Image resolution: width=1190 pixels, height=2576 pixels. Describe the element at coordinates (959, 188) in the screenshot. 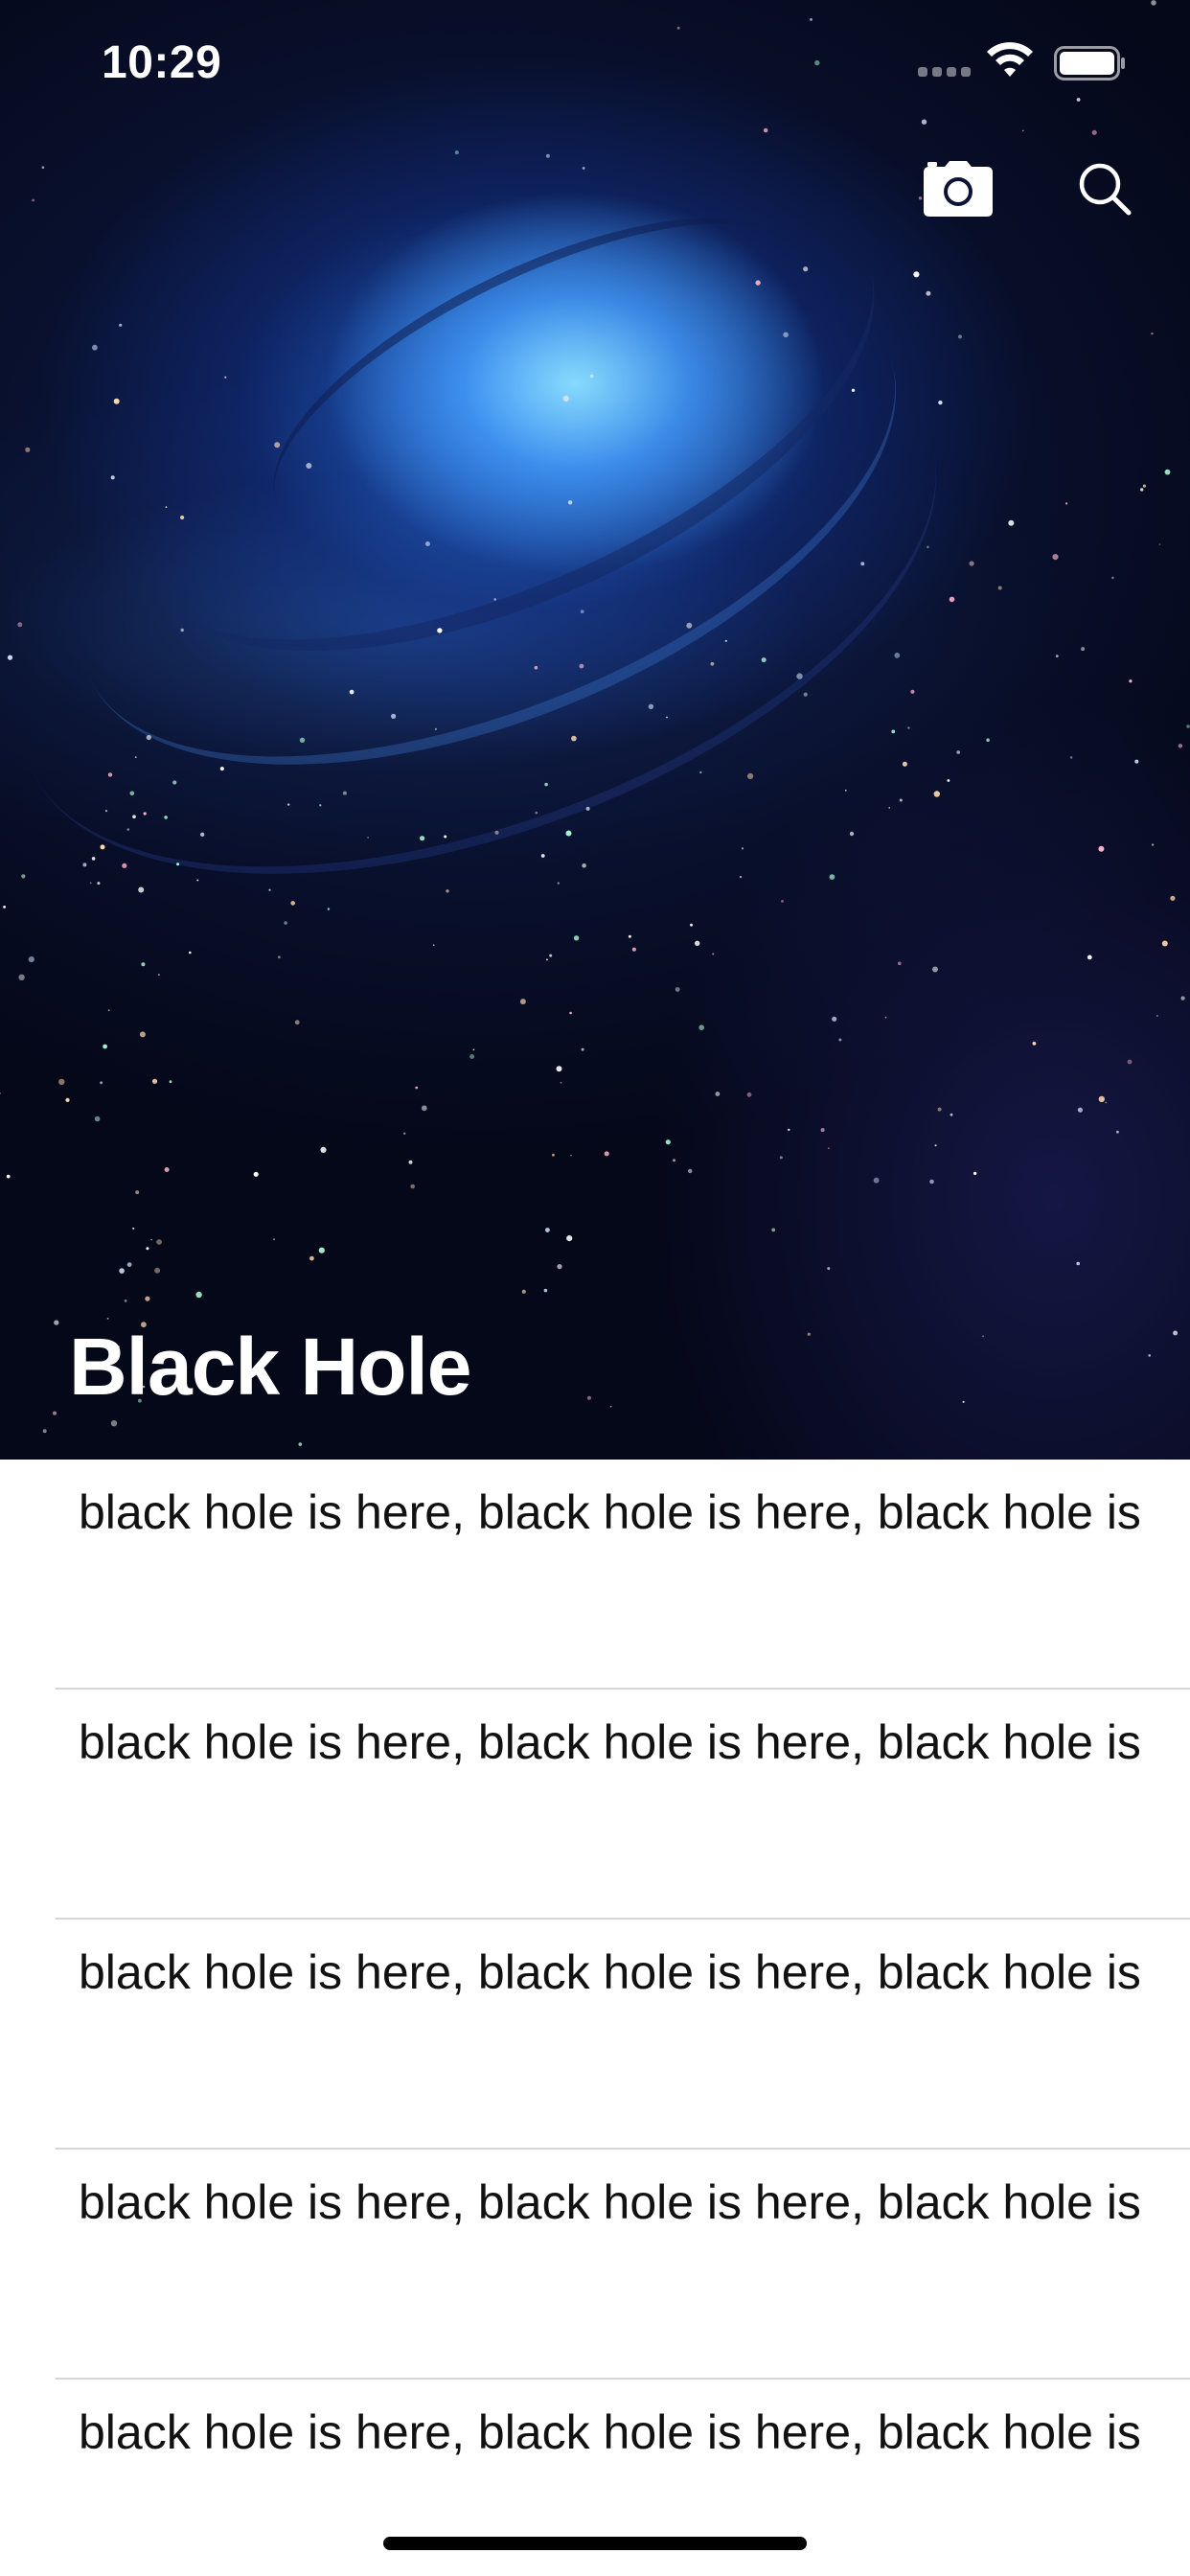

I see `camera-icon` at that location.